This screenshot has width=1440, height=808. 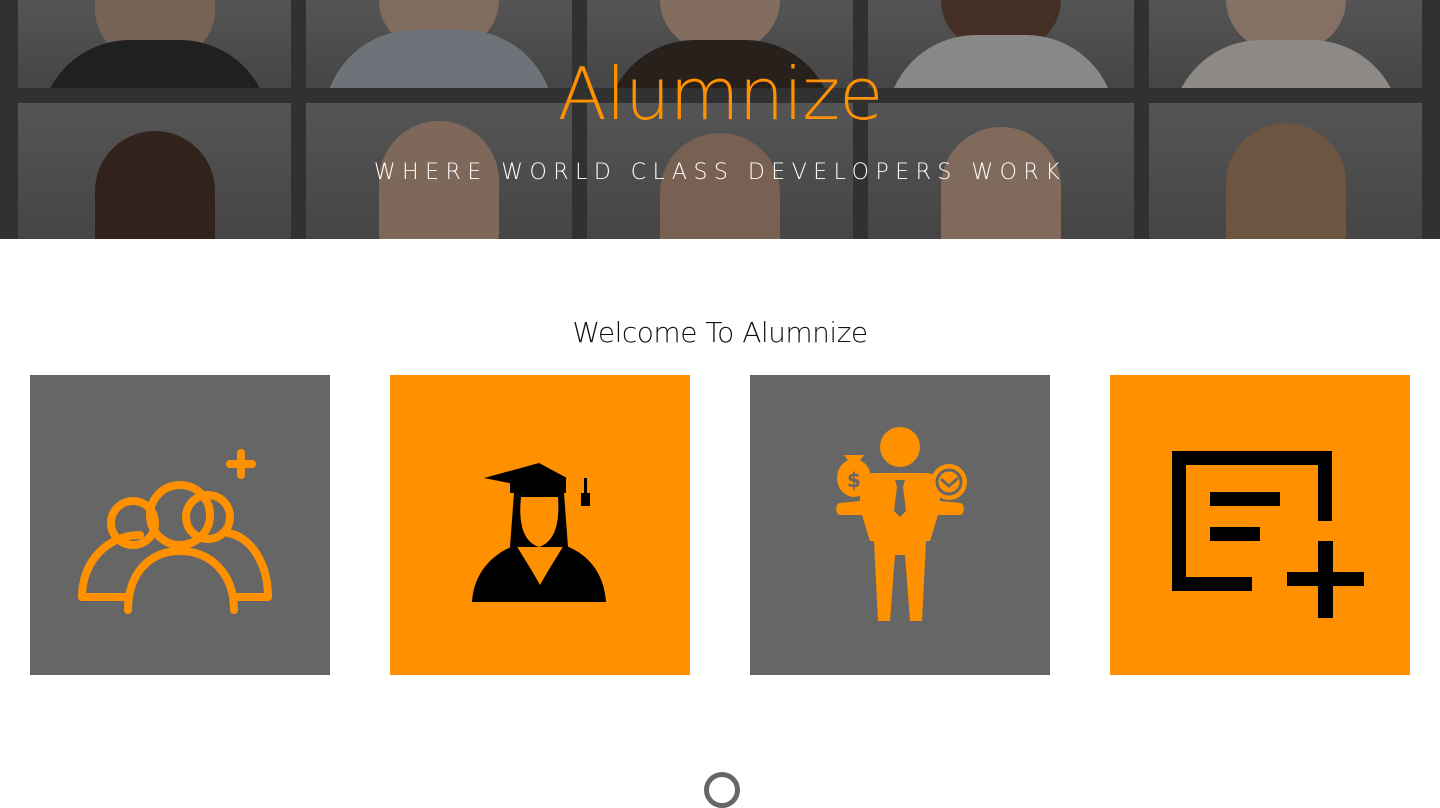 What do you see at coordinates (720, 94) in the screenshot?
I see `brand-title: Alumnize` at bounding box center [720, 94].